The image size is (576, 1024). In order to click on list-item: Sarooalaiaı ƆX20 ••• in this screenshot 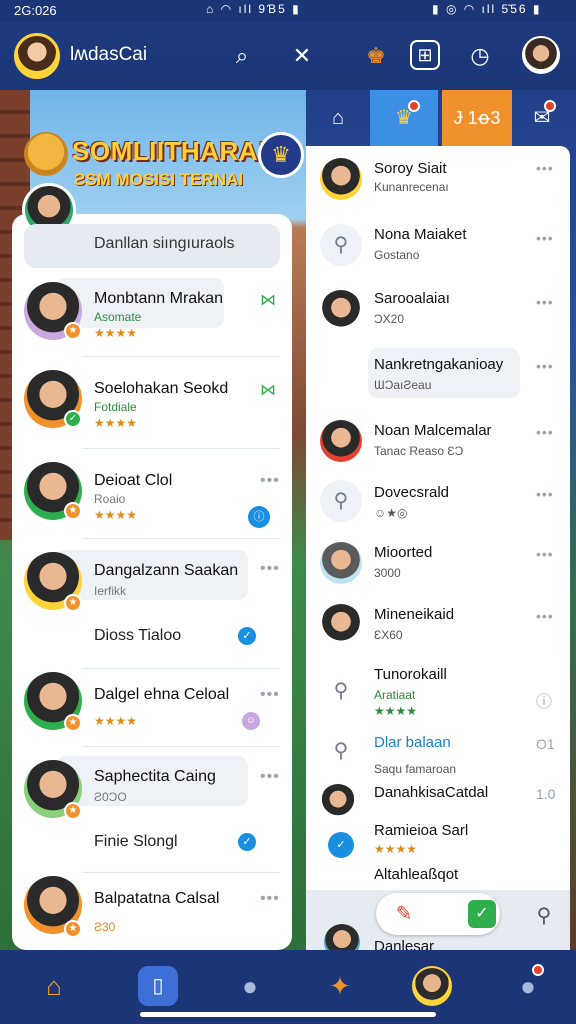, I will do `click(440, 313)`.